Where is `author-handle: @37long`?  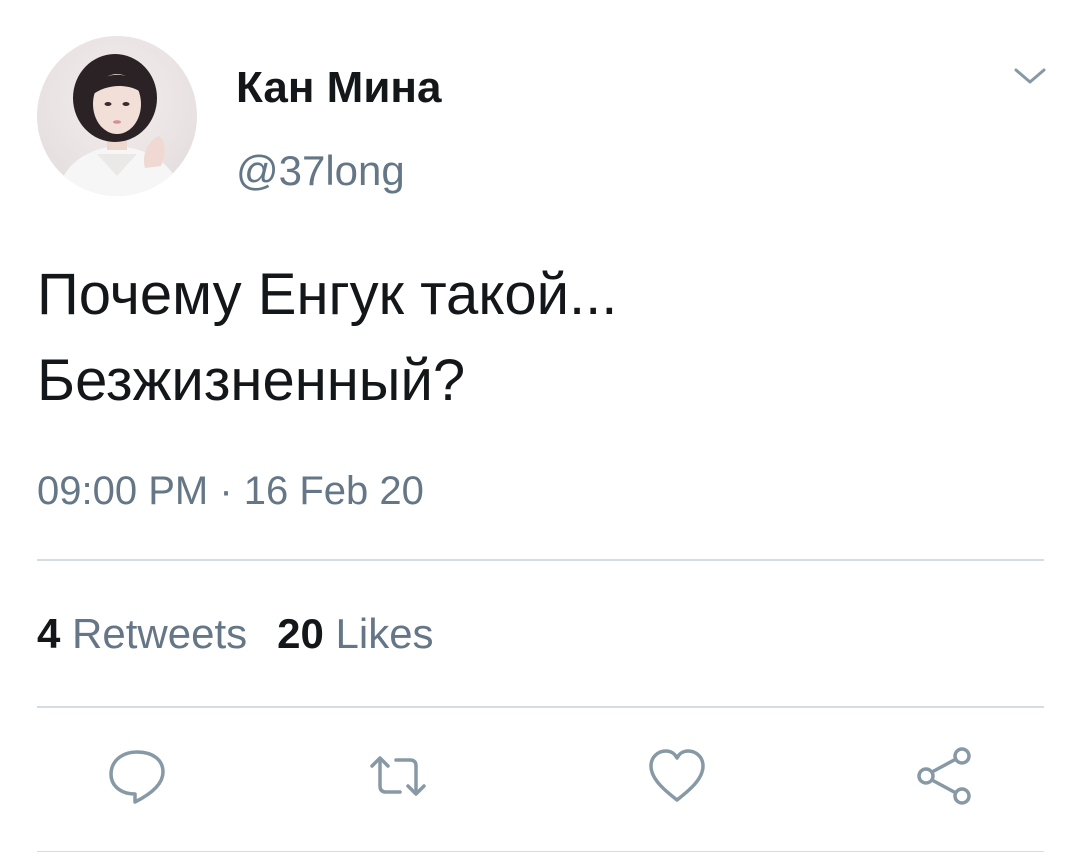 author-handle: @37long is located at coordinates (320, 171).